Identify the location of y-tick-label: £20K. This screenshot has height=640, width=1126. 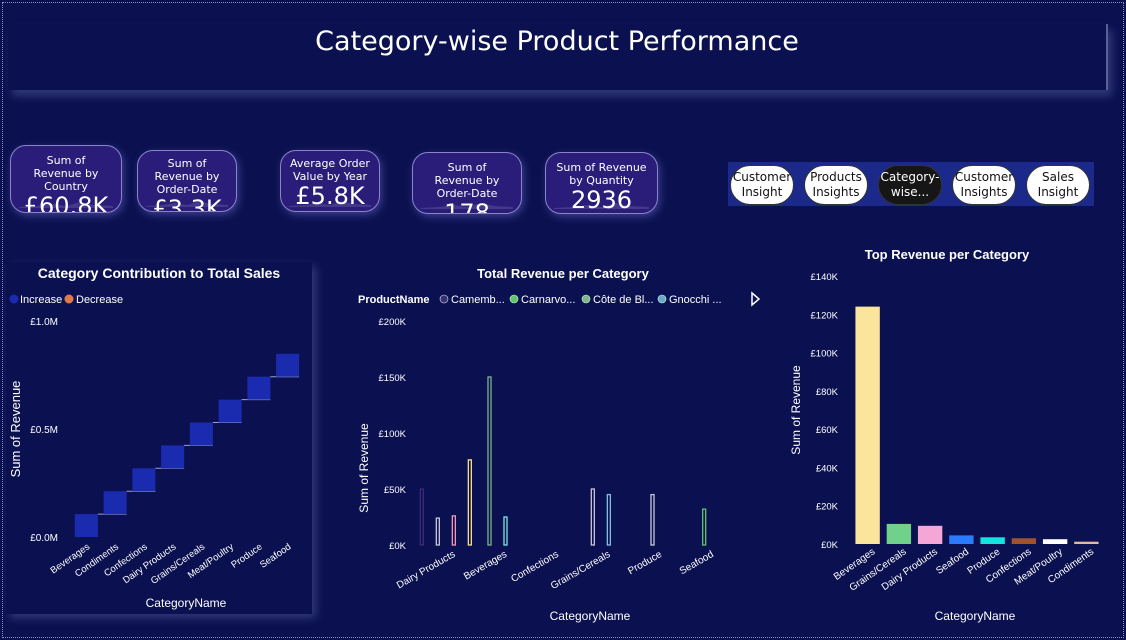
(827, 507).